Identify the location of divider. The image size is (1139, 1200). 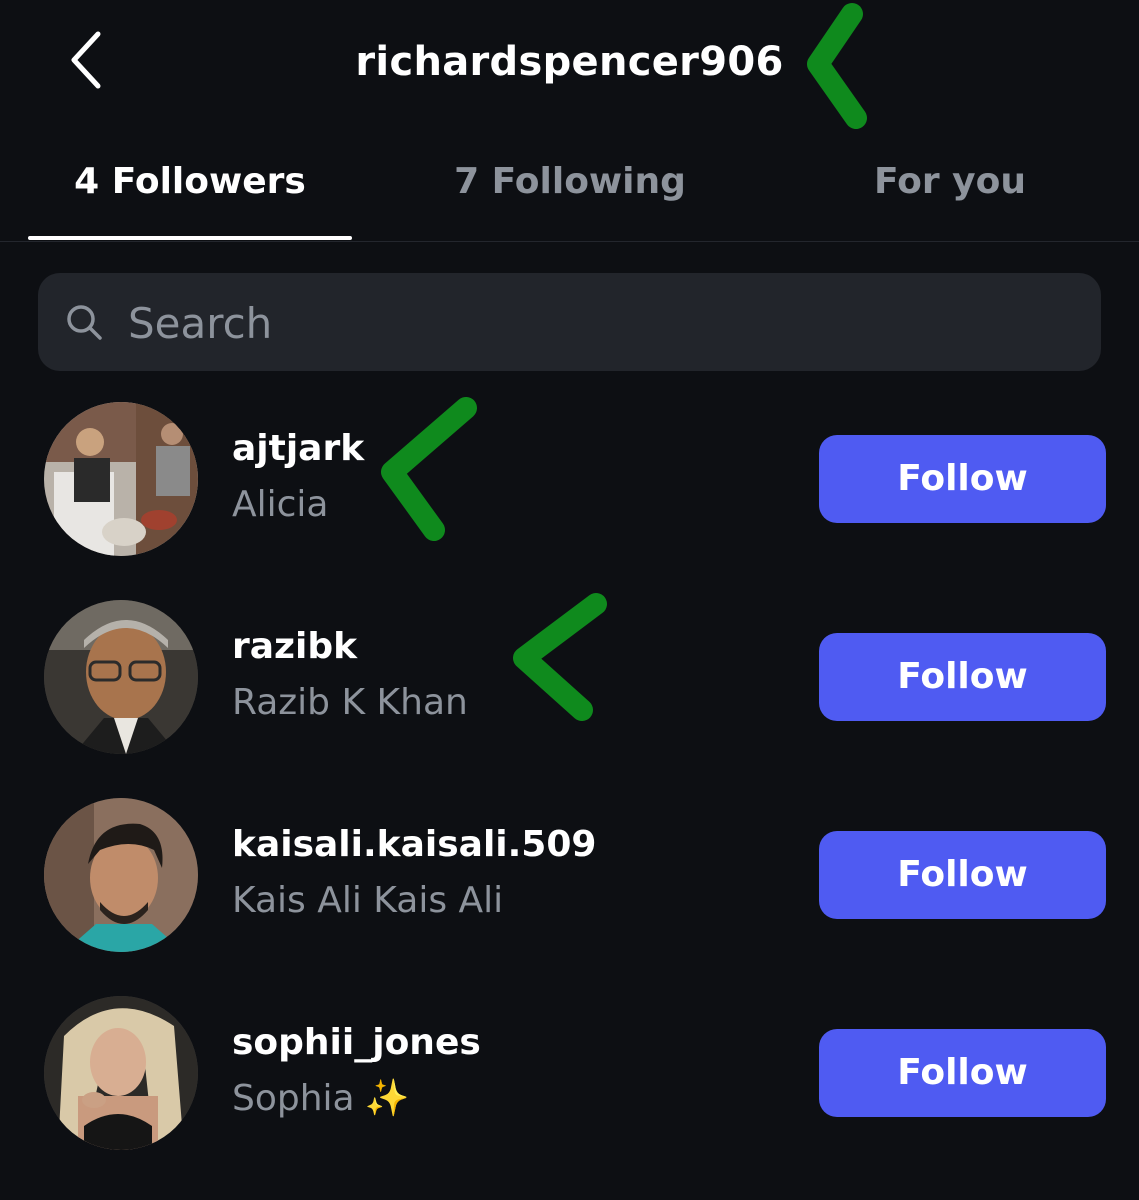
(569, 241).